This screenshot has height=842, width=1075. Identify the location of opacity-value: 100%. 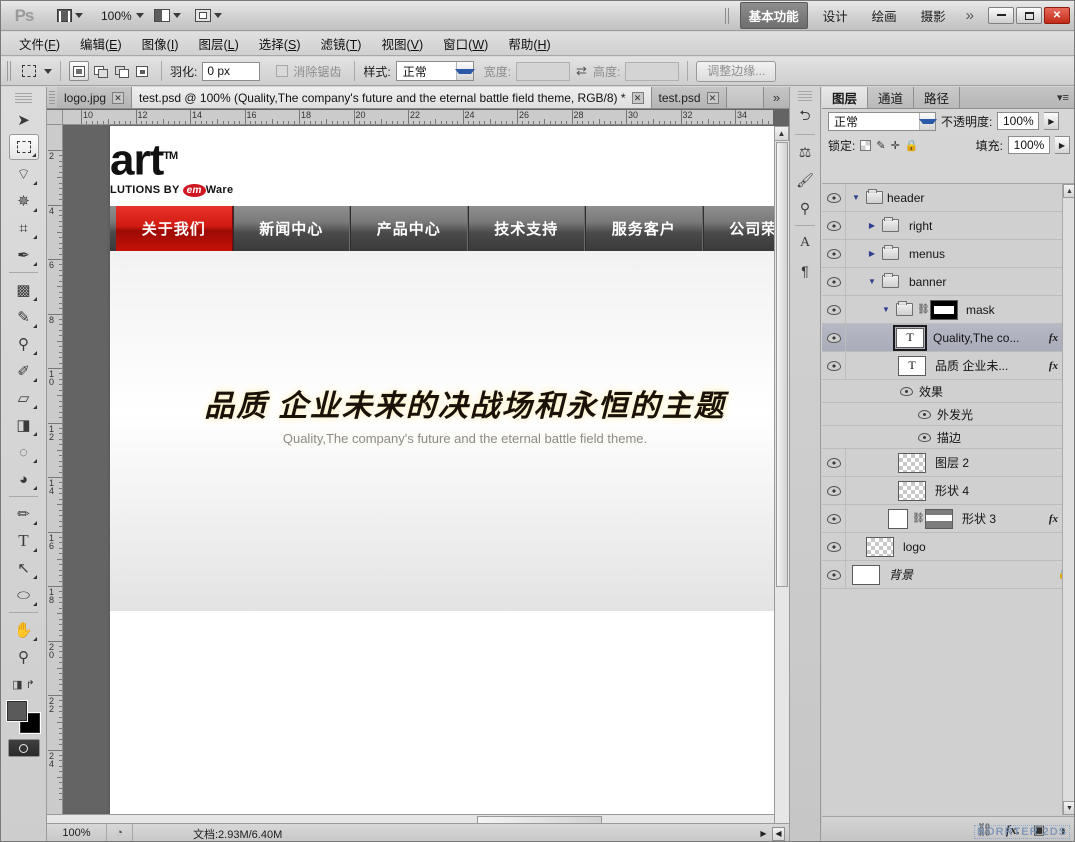
(1018, 121).